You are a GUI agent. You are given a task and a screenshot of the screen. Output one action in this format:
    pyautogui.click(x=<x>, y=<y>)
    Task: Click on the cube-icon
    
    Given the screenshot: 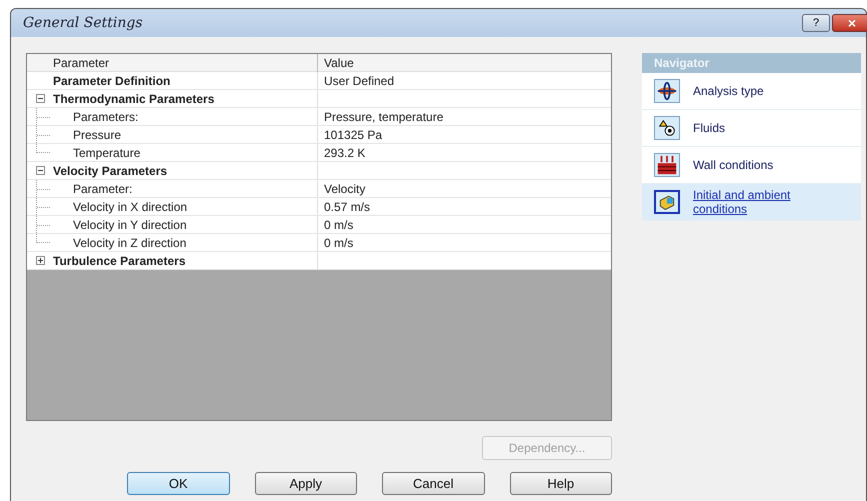 What is the action you would take?
    pyautogui.click(x=667, y=202)
    